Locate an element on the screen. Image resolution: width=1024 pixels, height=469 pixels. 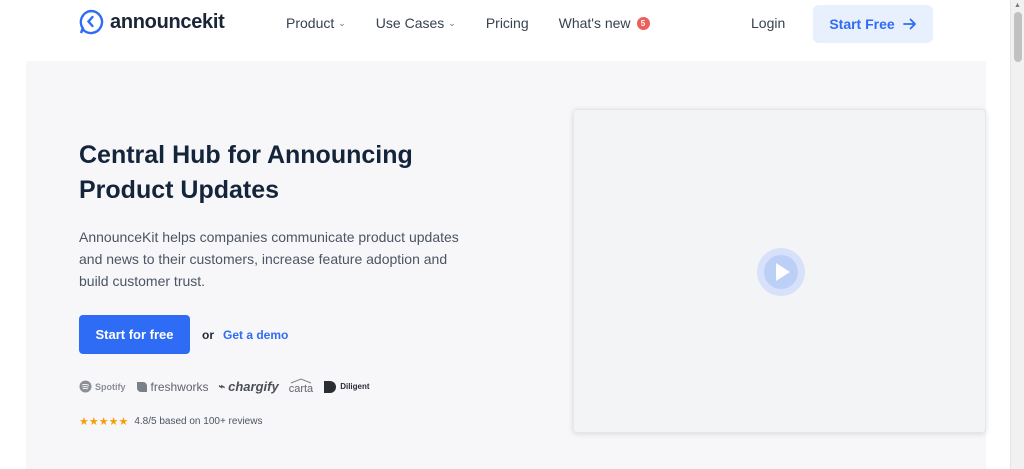
brand-freshworks: freshworks is located at coordinates (172, 387).